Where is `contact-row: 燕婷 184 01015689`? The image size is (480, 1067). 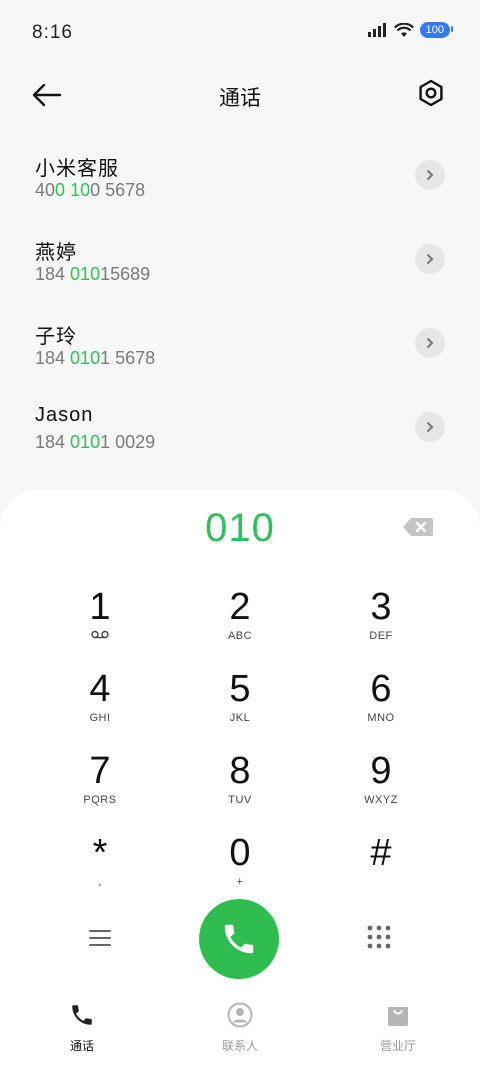 contact-row: 燕婷 184 01015689 is located at coordinates (240, 264).